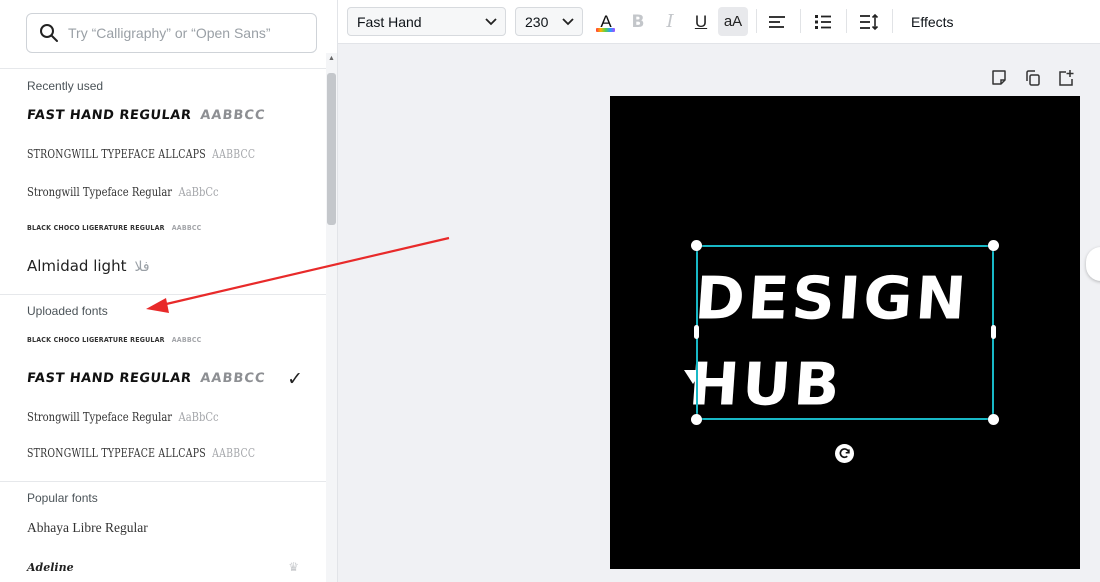  I want to click on effects-button: Effects, so click(932, 21).